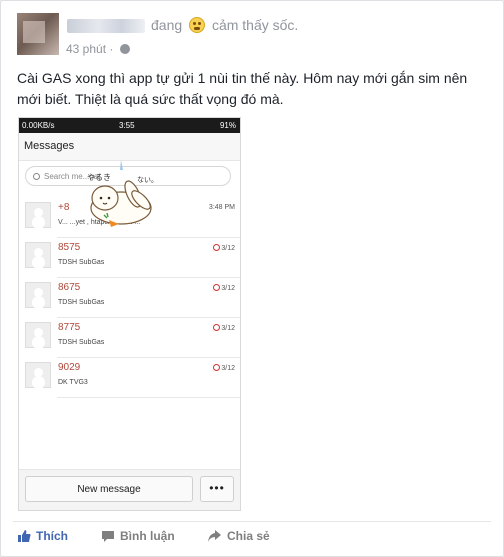  I want to click on comment-label: Bình luận, so click(147, 536).